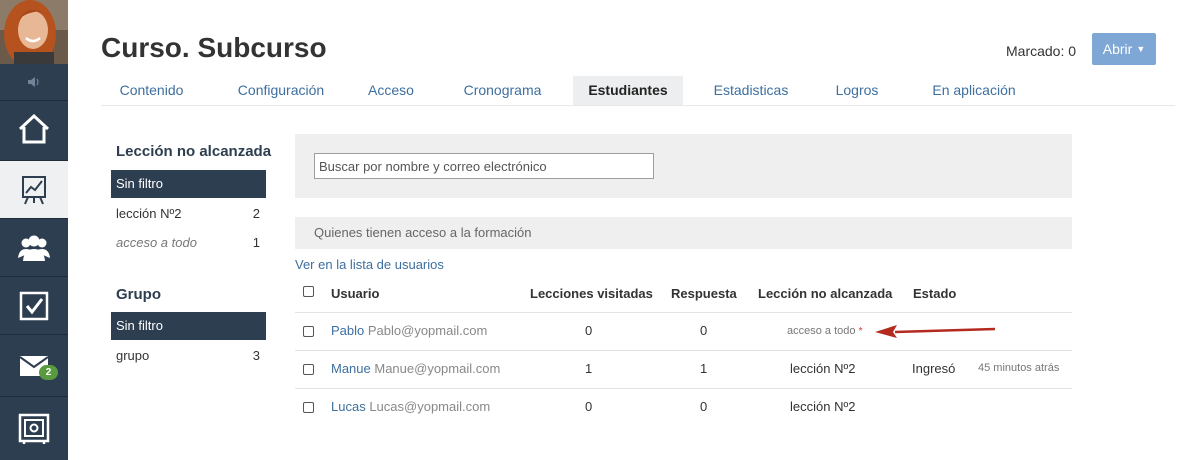  I want to click on col-header-status: Estado, so click(934, 293).